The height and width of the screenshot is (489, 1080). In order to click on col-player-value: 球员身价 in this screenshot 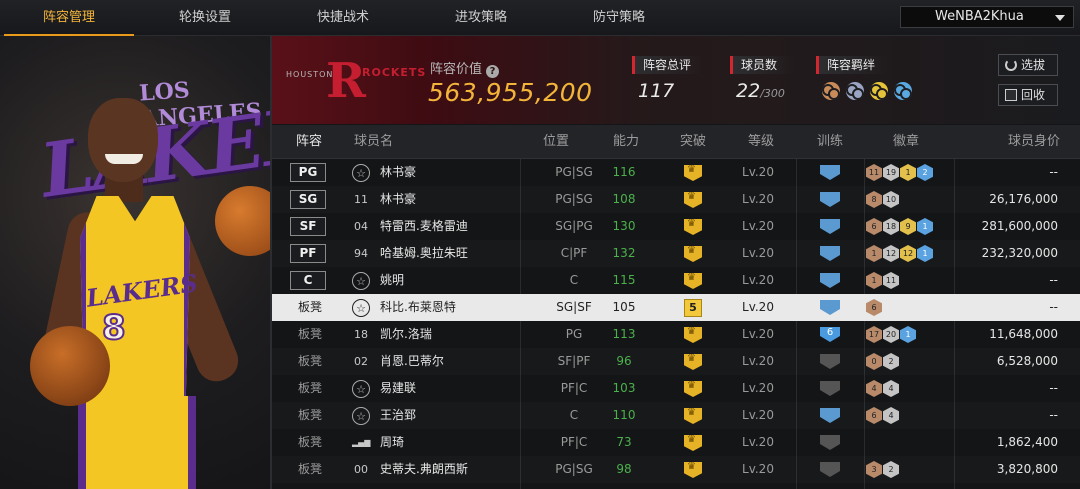, I will do `click(1034, 142)`.